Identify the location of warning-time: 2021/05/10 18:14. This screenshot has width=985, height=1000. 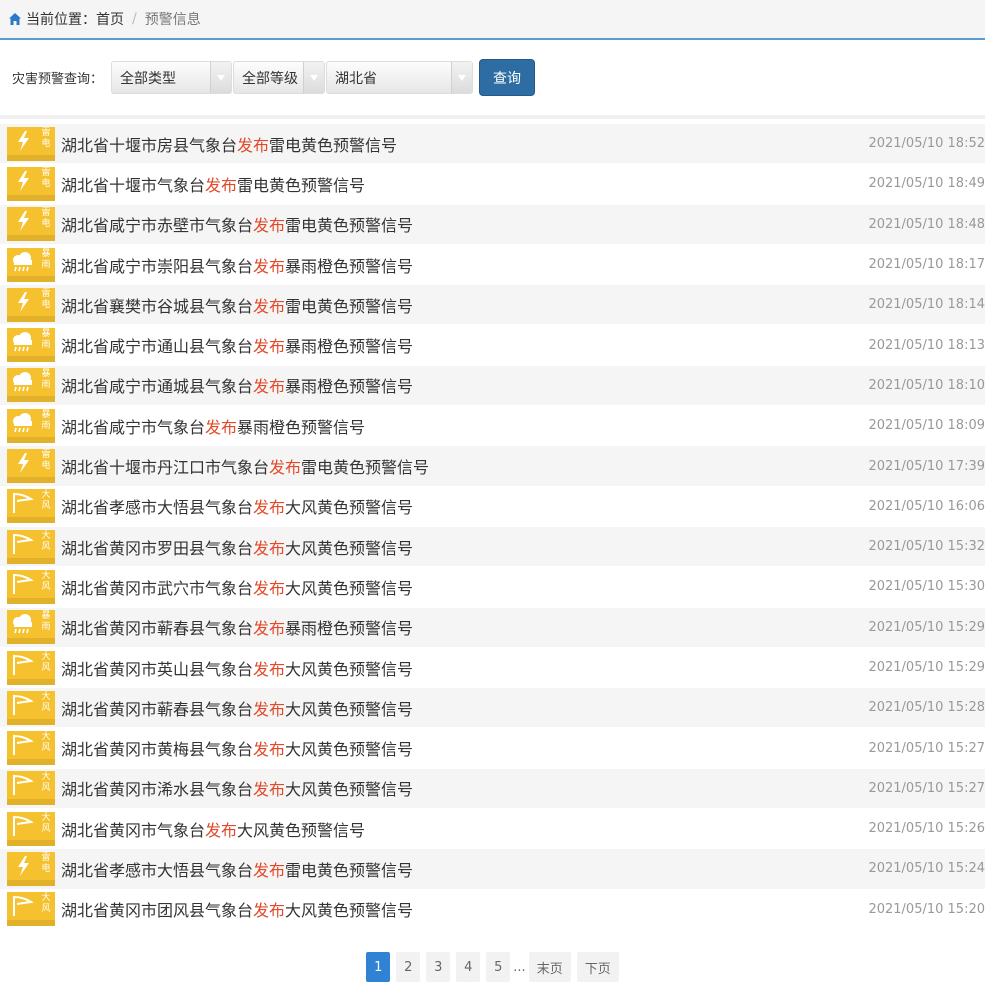
(926, 305).